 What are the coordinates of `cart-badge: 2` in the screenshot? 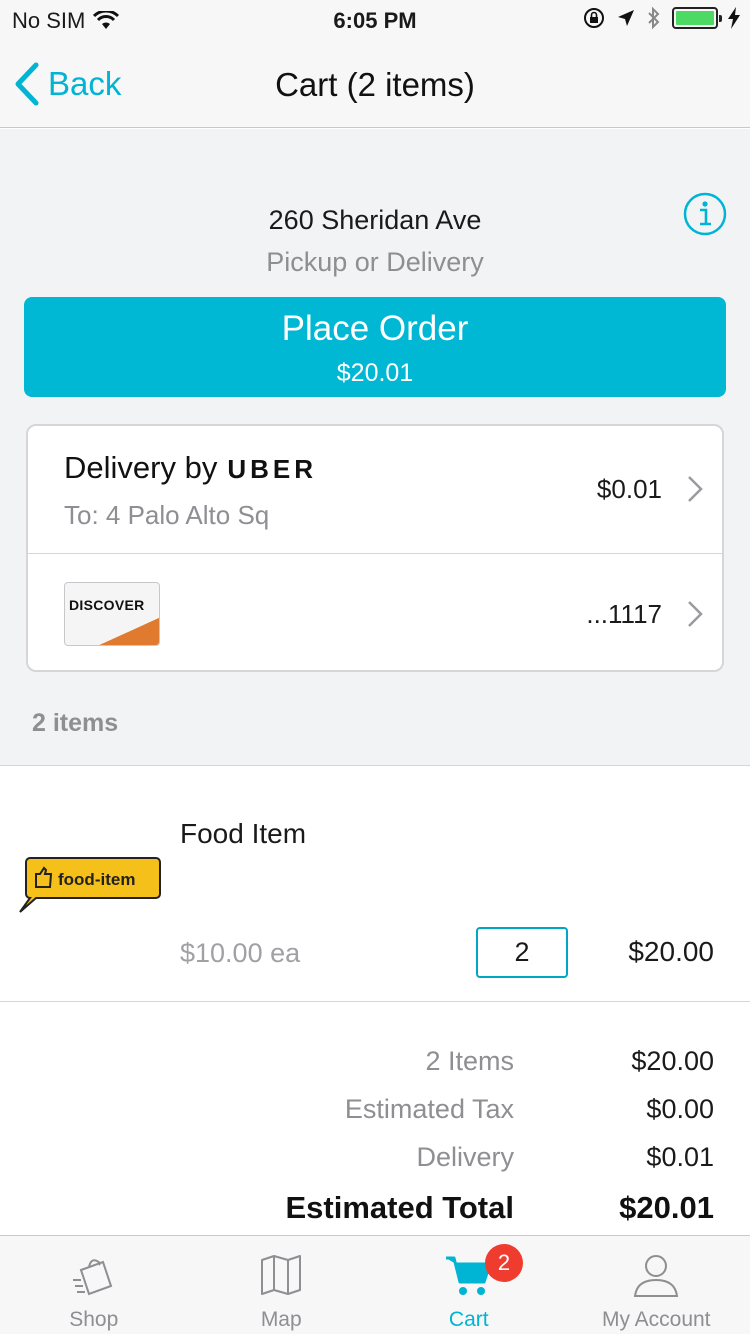 It's located at (504, 1263).